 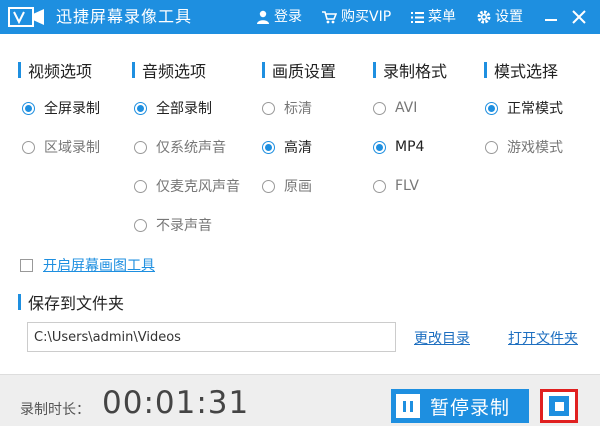 I want to click on quality-option-original: 原画, so click(x=287, y=186).